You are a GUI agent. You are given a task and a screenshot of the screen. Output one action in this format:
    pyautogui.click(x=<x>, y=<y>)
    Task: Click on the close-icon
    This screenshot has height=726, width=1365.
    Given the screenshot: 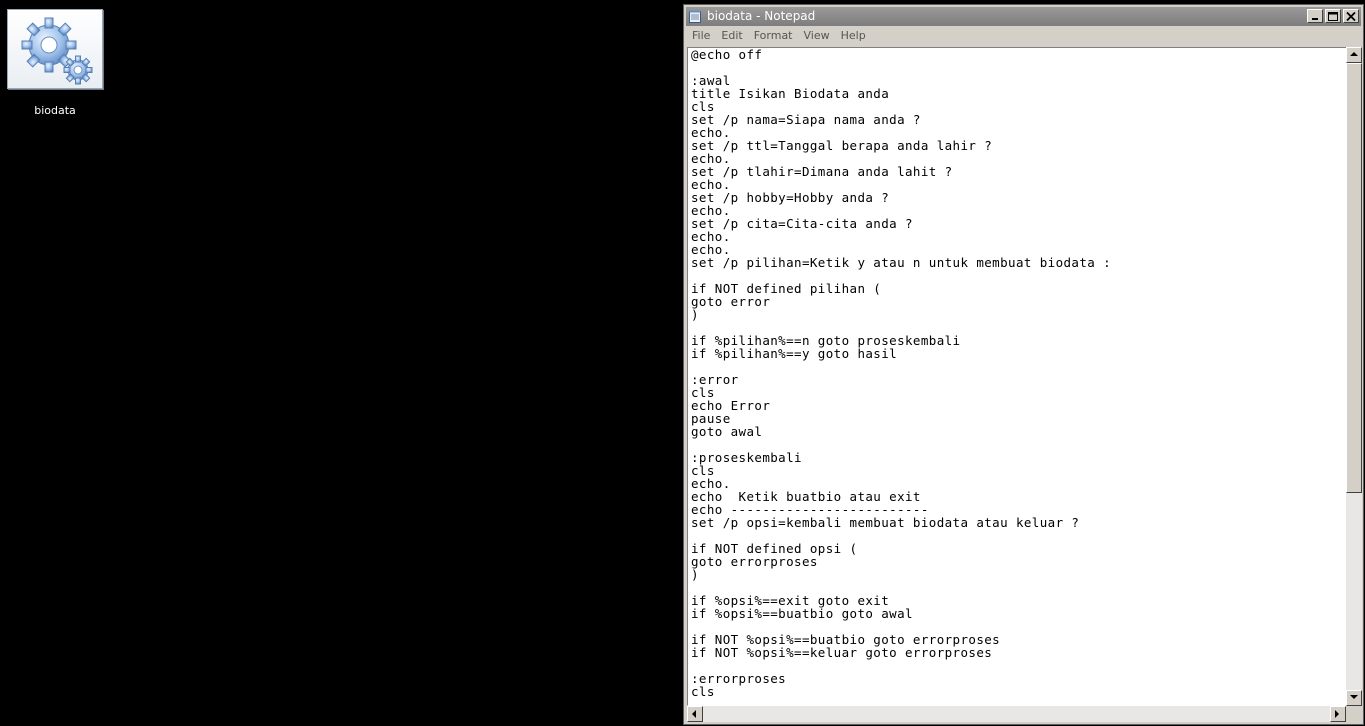 What is the action you would take?
    pyautogui.click(x=1351, y=16)
    